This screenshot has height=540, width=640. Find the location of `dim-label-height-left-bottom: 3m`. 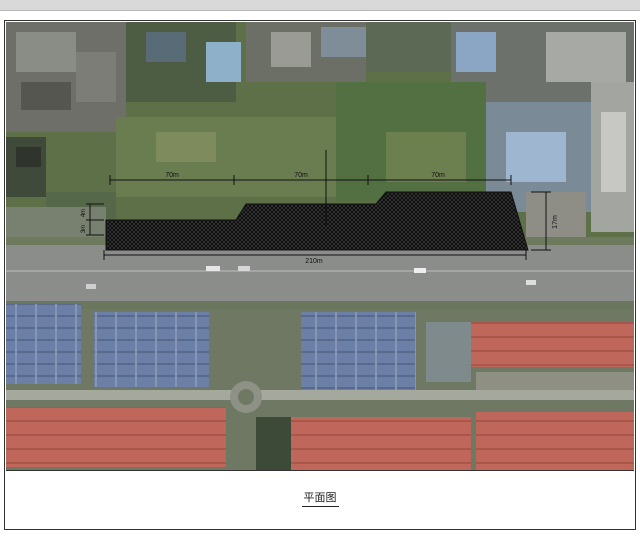

dim-label-height-left-bottom: 3m is located at coordinates (84, 229).